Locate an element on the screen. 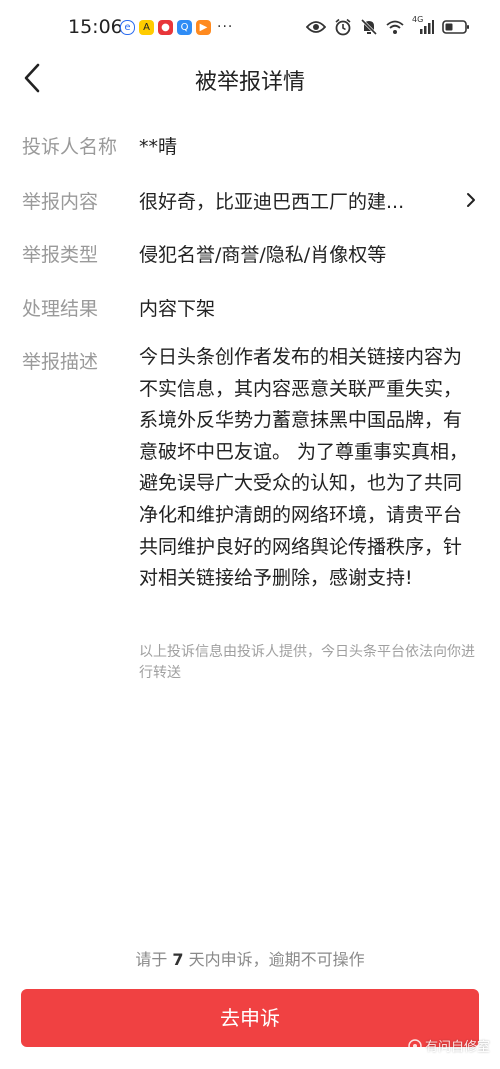 The image size is (500, 1069). more-notifications-icon: ··· is located at coordinates (225, 27).